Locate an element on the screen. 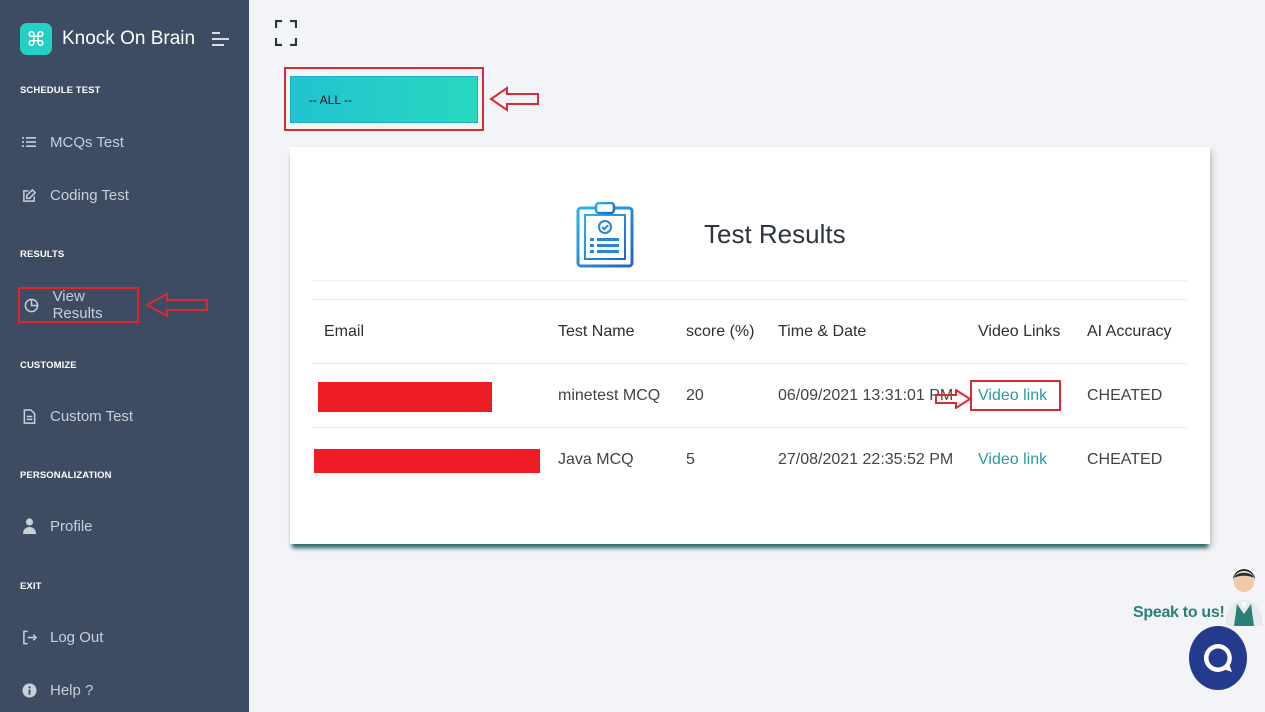 This screenshot has width=1265, height=712. cell-test-name: Java MCQ is located at coordinates (596, 459).